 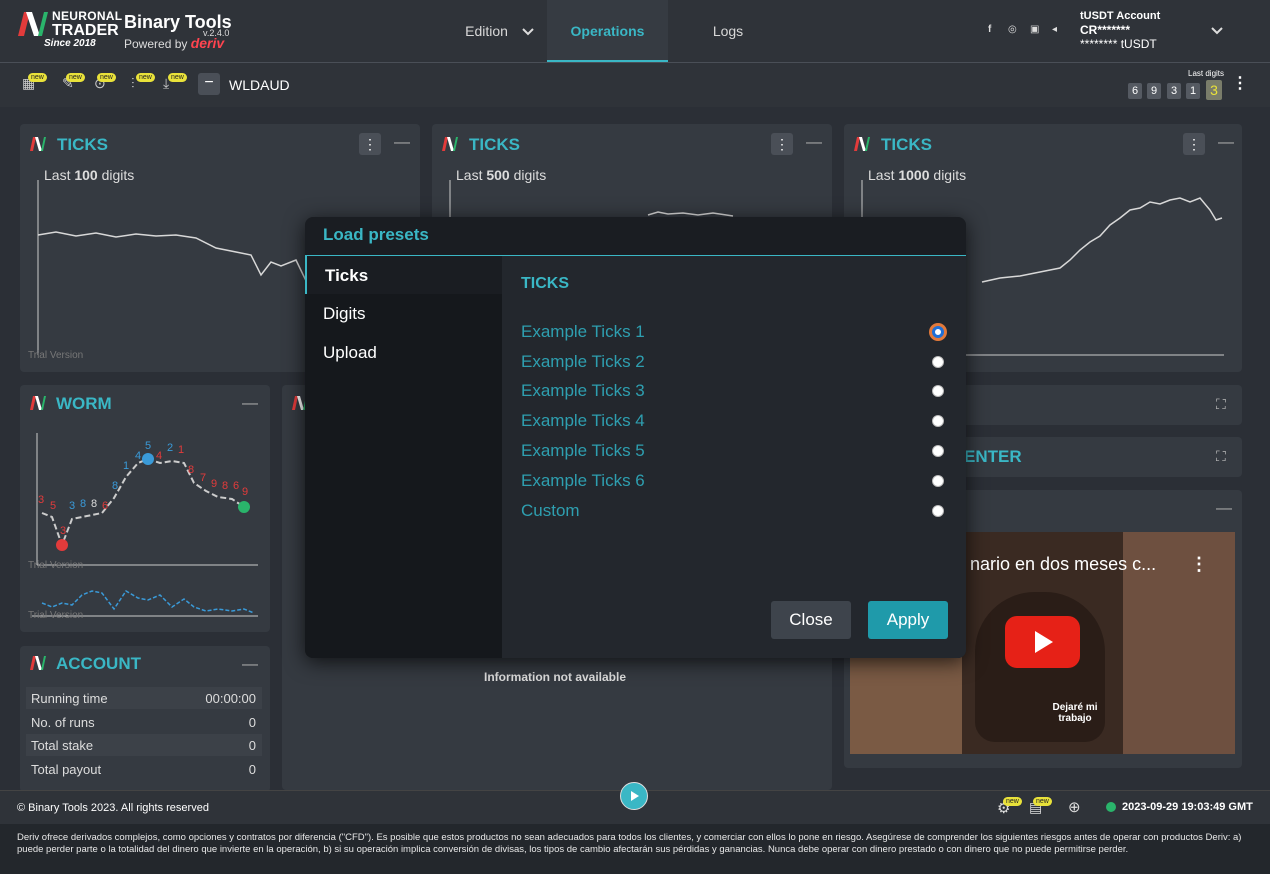 What do you see at coordinates (1074, 807) in the screenshot?
I see `globe-icon: ⊕` at bounding box center [1074, 807].